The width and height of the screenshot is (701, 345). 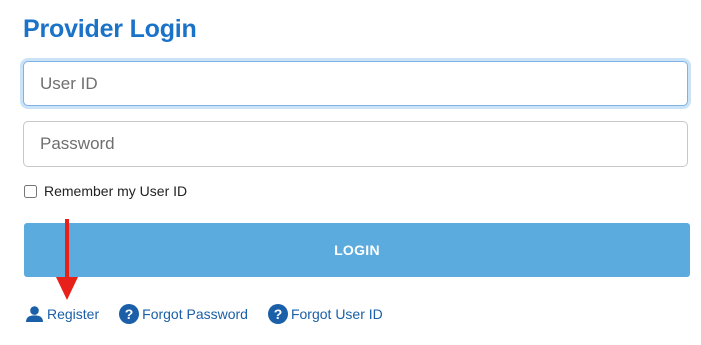 What do you see at coordinates (34, 314) in the screenshot?
I see `user-icon` at bounding box center [34, 314].